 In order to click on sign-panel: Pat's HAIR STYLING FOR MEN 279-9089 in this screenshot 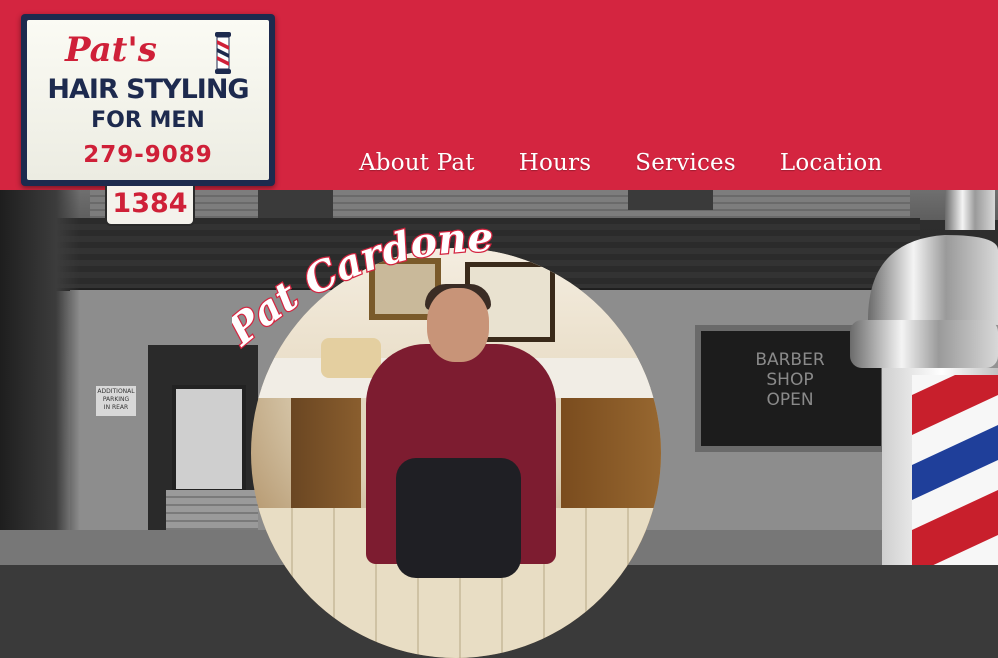, I will do `click(148, 100)`.